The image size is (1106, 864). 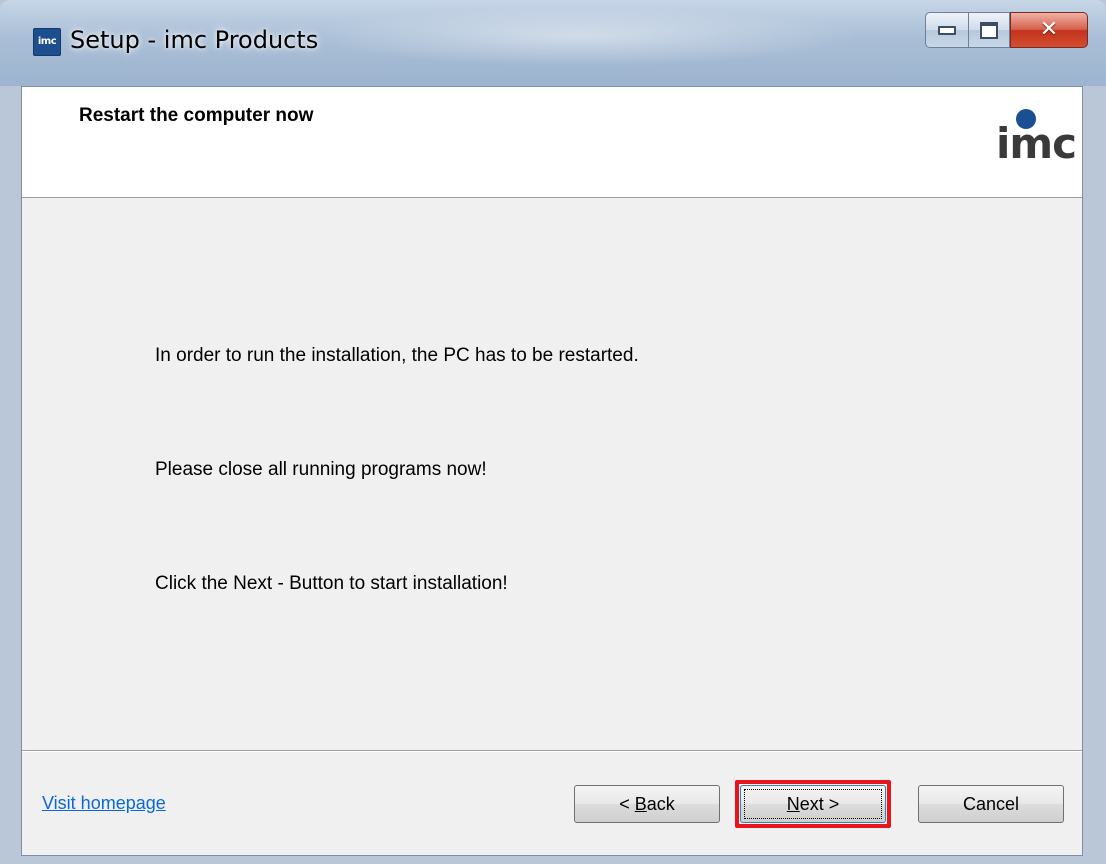 I want to click on maximize-button, so click(x=989, y=30).